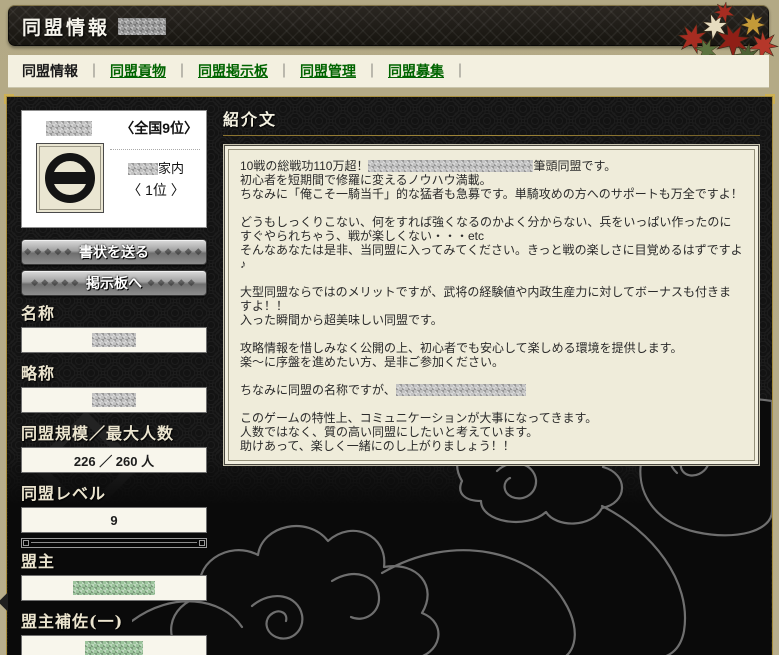 The height and width of the screenshot is (655, 779). What do you see at coordinates (156, 190) in the screenshot?
I see `family-rank: 〈 1位 〉` at bounding box center [156, 190].